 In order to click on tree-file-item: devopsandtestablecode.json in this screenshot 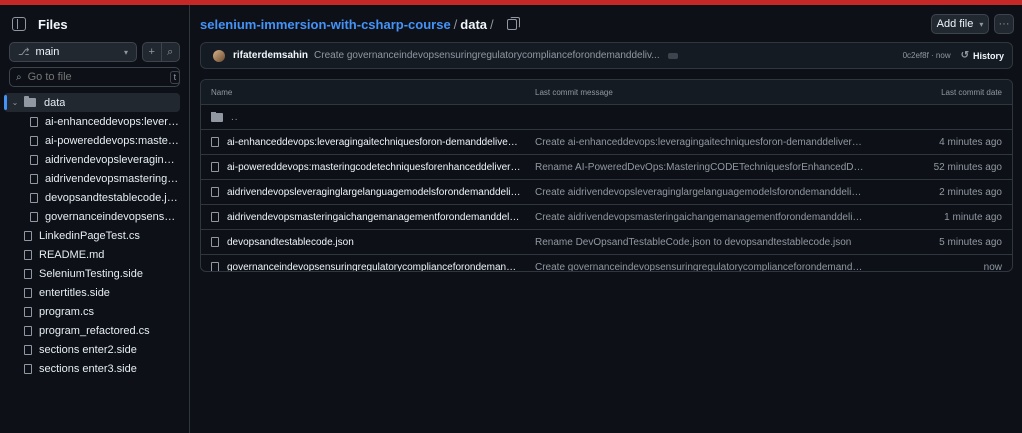, I will do `click(92, 197)`.